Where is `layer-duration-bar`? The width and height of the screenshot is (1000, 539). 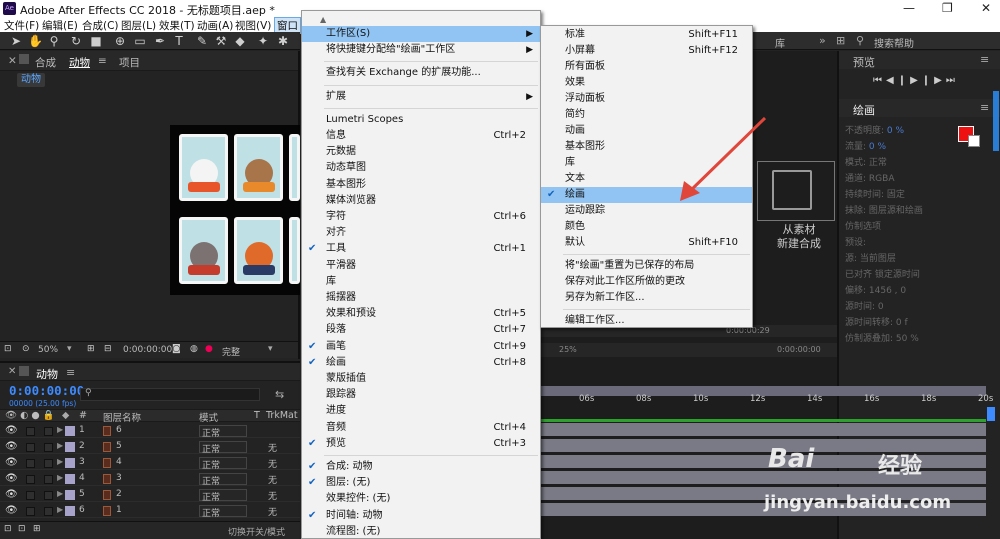 layer-duration-bar is located at coordinates (763, 429).